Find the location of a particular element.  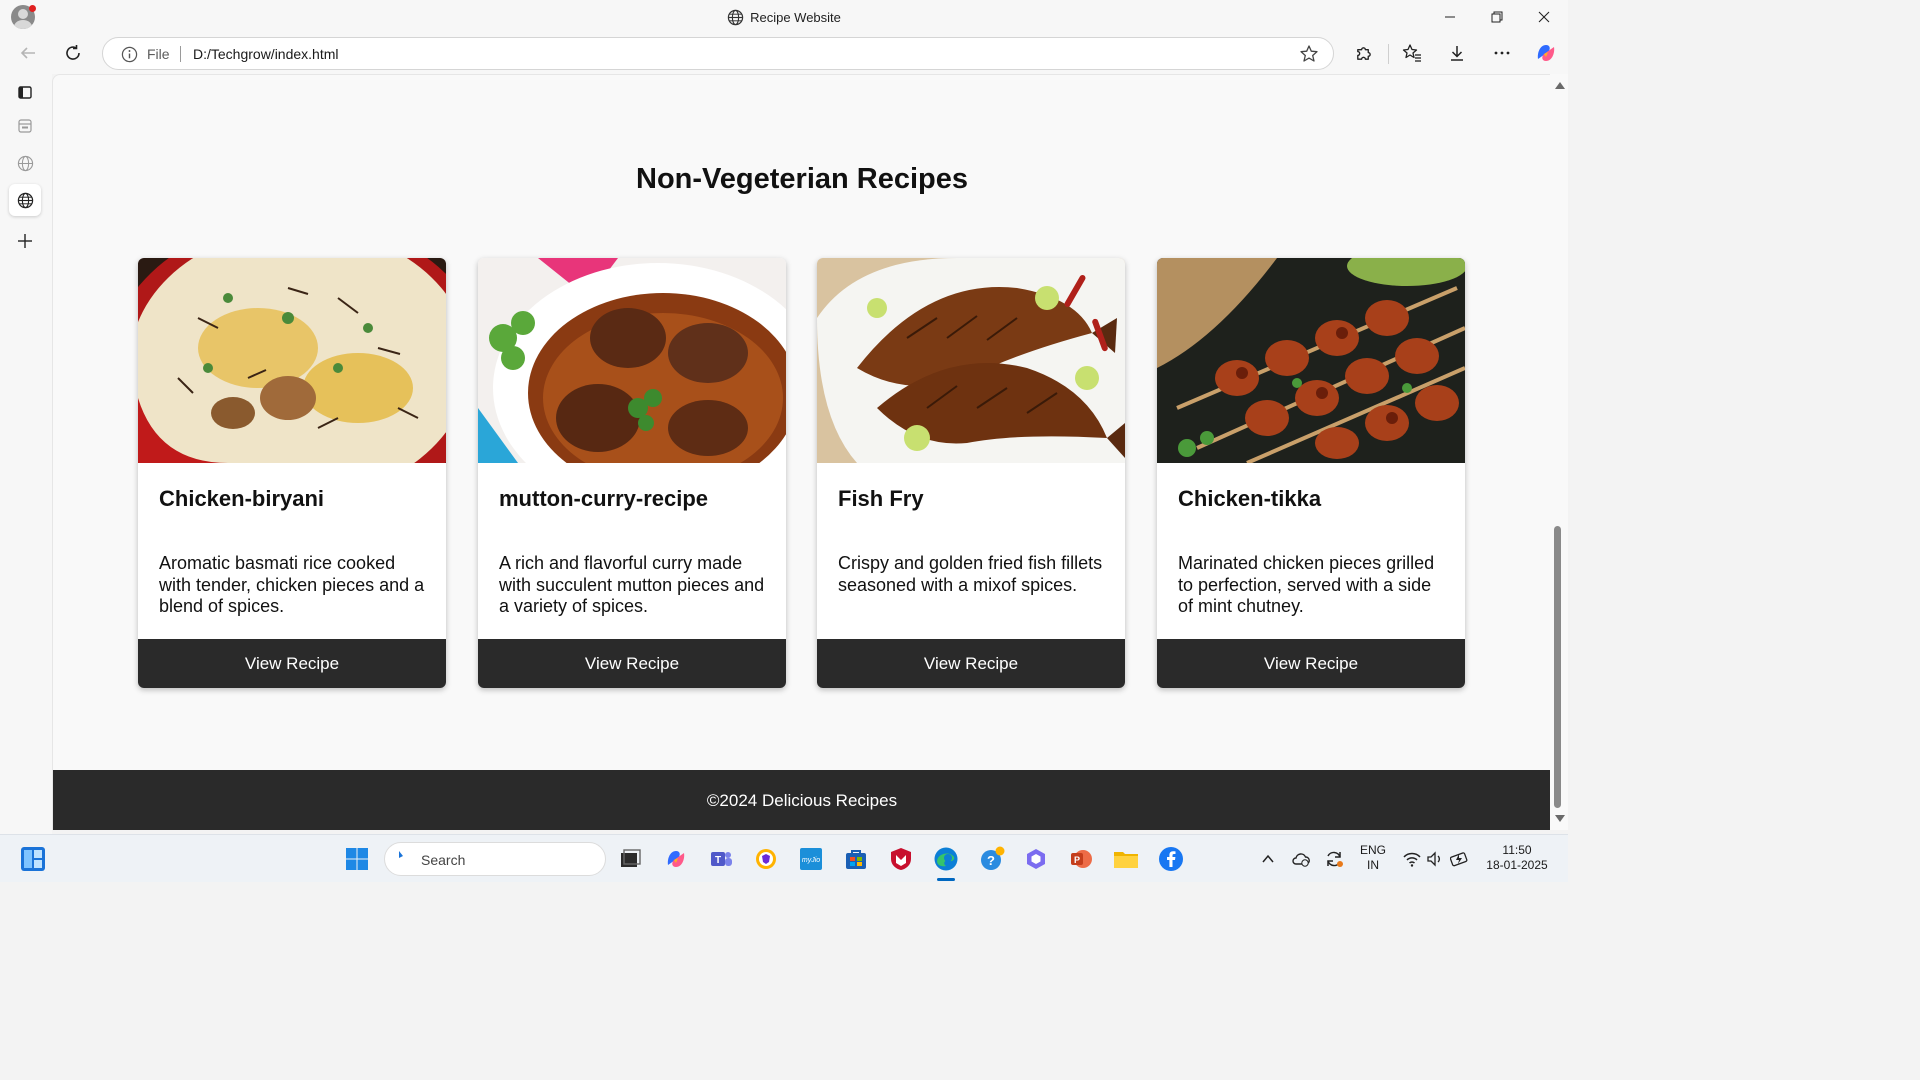

store-bag-icon is located at coordinates (856, 859).